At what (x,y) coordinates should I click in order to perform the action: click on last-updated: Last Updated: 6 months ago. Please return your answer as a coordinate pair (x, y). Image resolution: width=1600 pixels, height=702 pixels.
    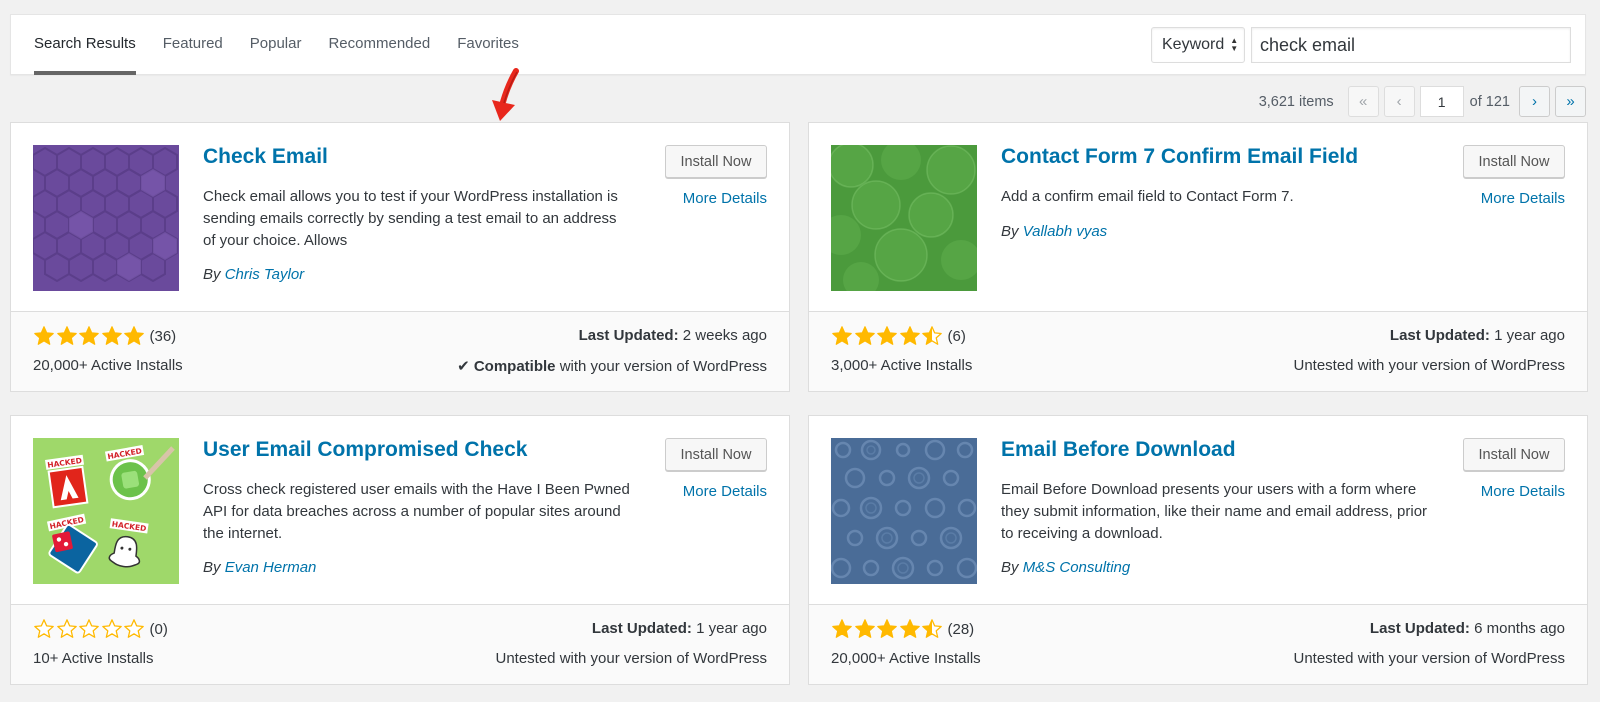
    Looking at the image, I should click on (1467, 628).